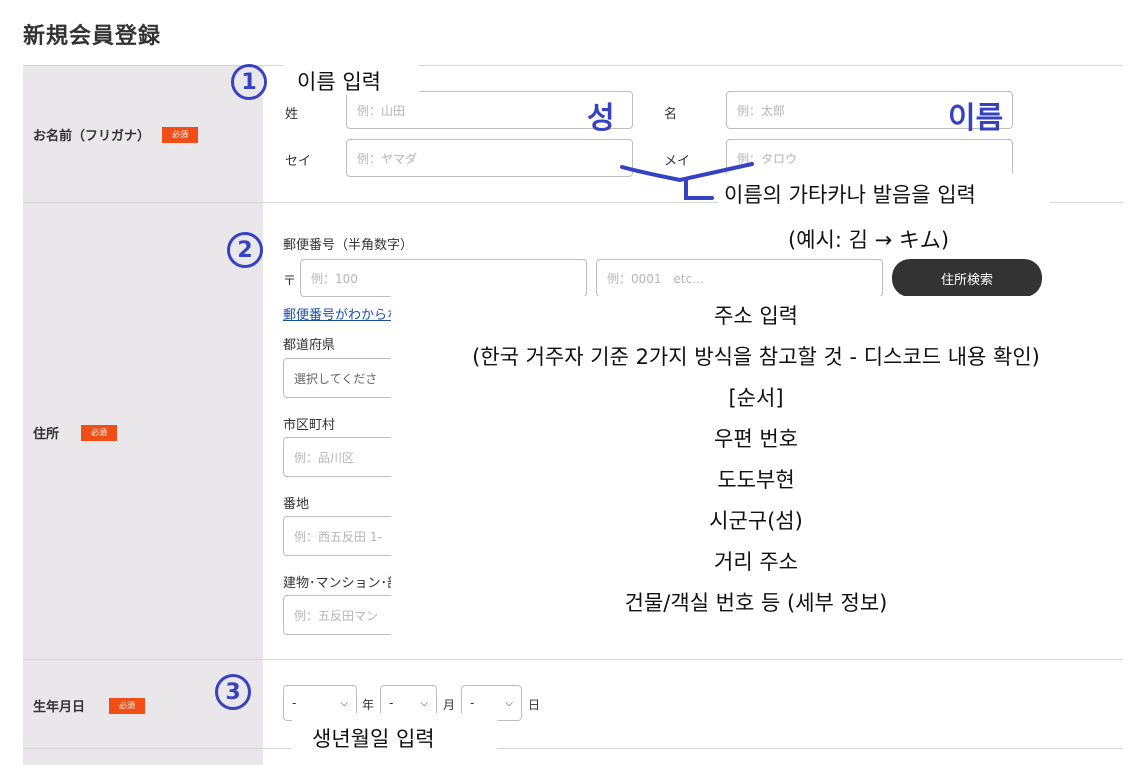 This screenshot has width=1140, height=765. What do you see at coordinates (756, 357) in the screenshot?
I see `annotation-address-line: (한국 거주자 기준 2가지 방식을 참고할 것 - 디스코드 내용 확인)` at bounding box center [756, 357].